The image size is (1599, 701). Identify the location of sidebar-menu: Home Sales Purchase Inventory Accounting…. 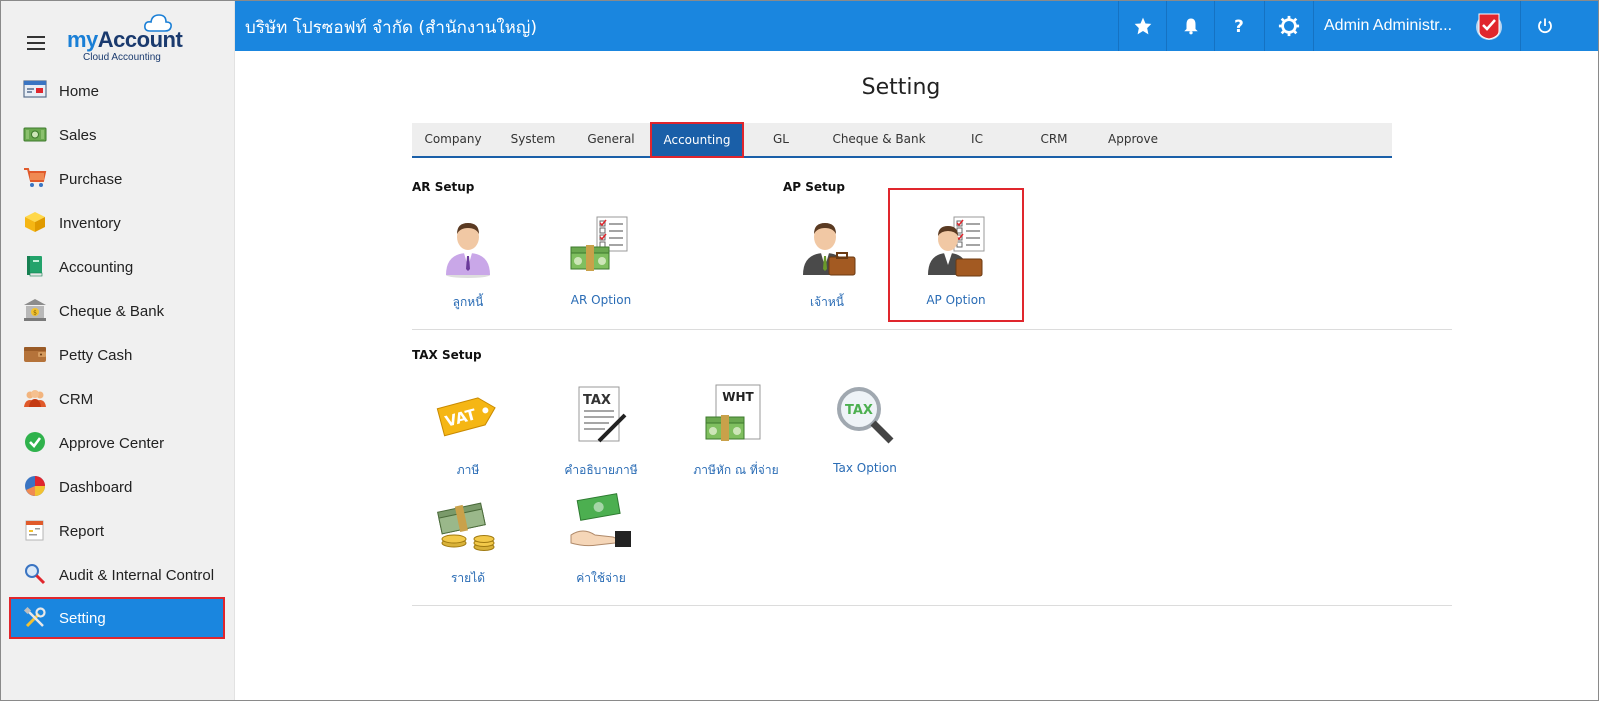
(118, 354).